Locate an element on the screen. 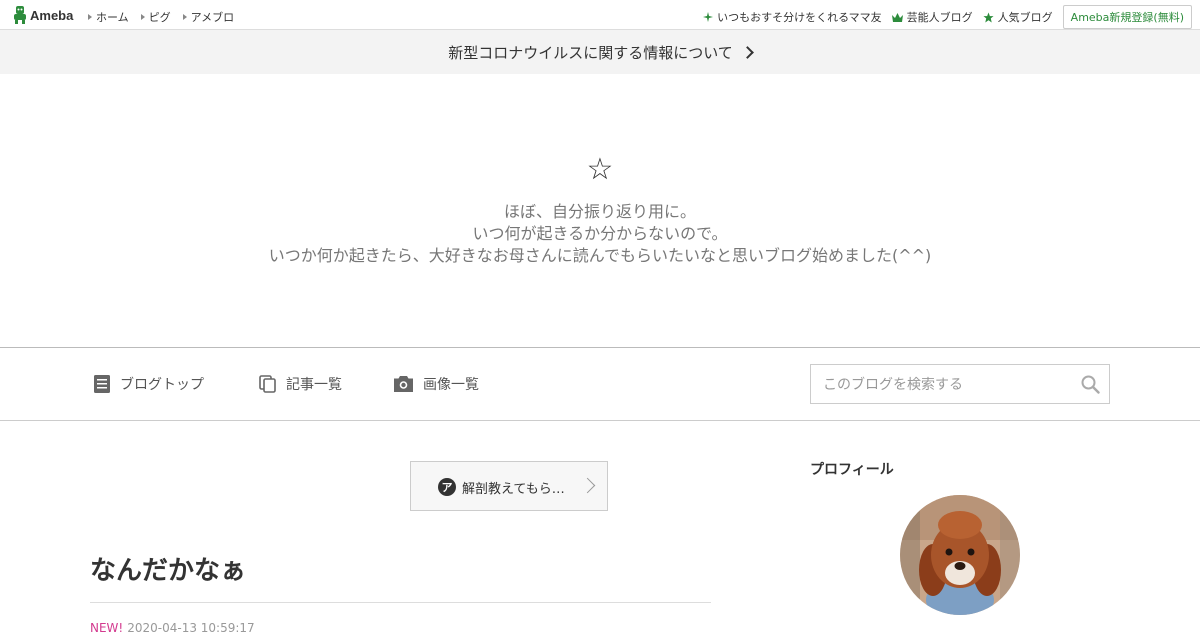 This screenshot has width=1200, height=635. nav-ameblo-label: アメブロ is located at coordinates (212, 17).